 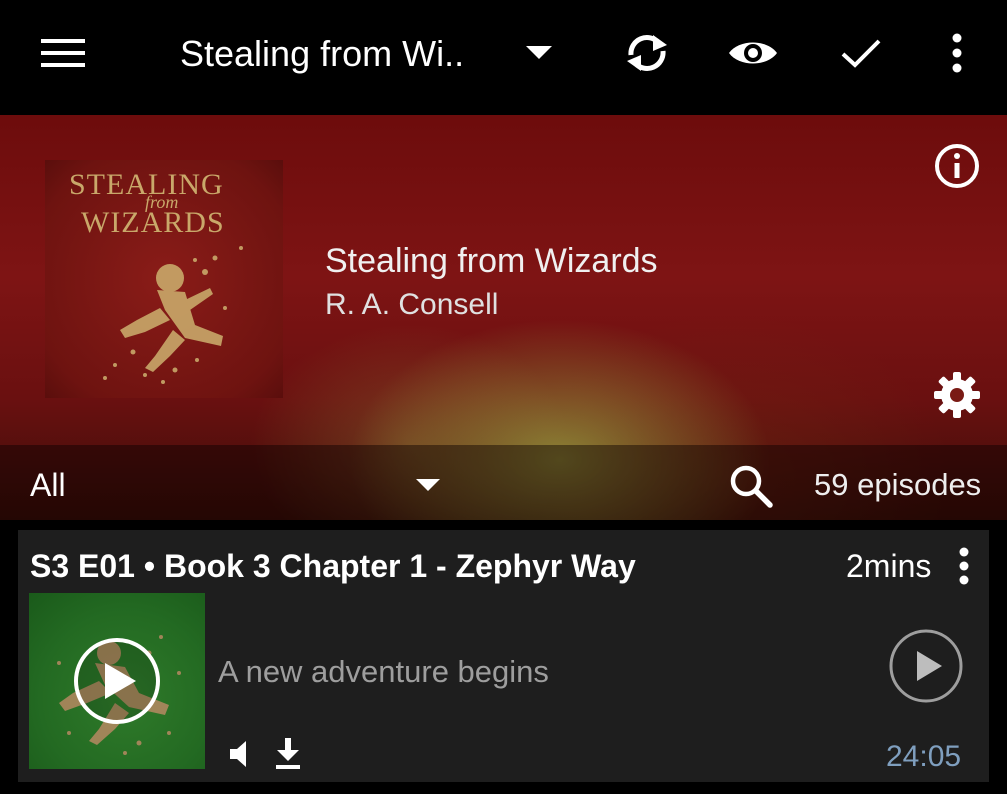 What do you see at coordinates (412, 304) in the screenshot?
I see `podcast-author: R. A. Consell` at bounding box center [412, 304].